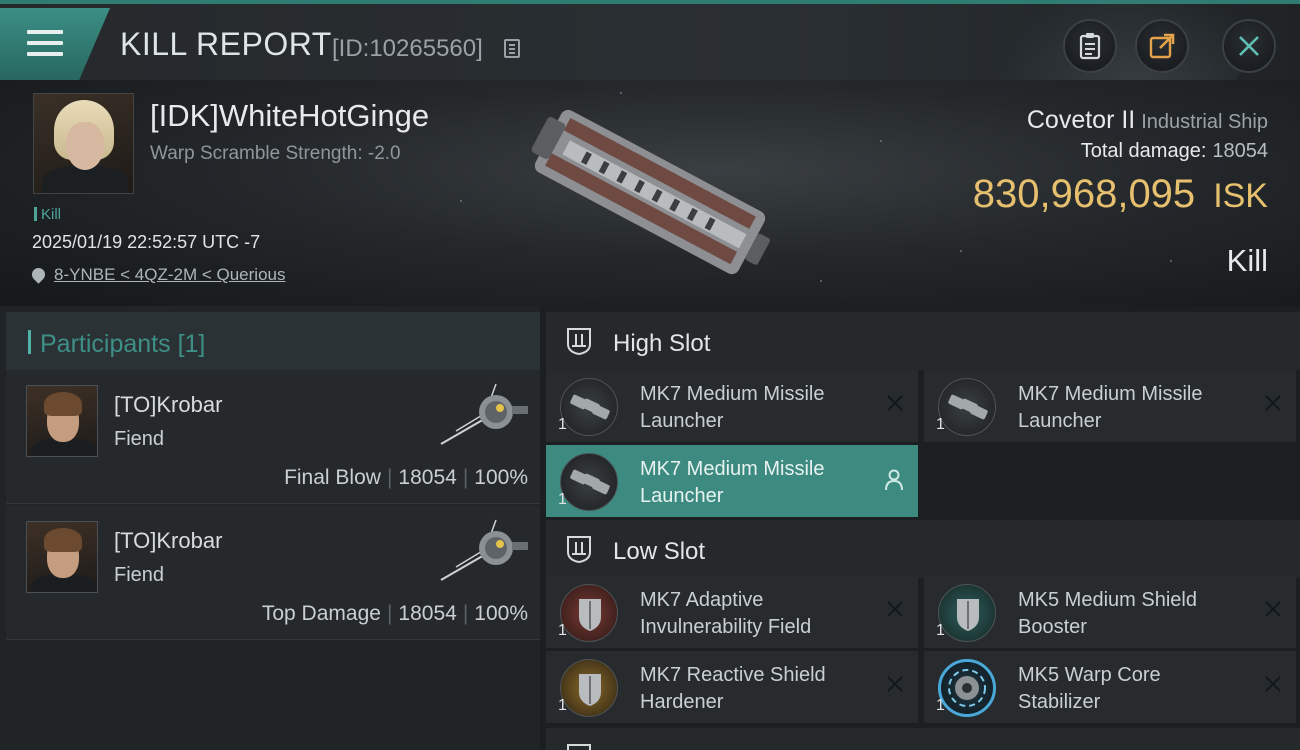 This screenshot has height=750, width=1300. I want to click on warp-scramble-strength: Warp Scramble Strength: -2.0, so click(275, 153).